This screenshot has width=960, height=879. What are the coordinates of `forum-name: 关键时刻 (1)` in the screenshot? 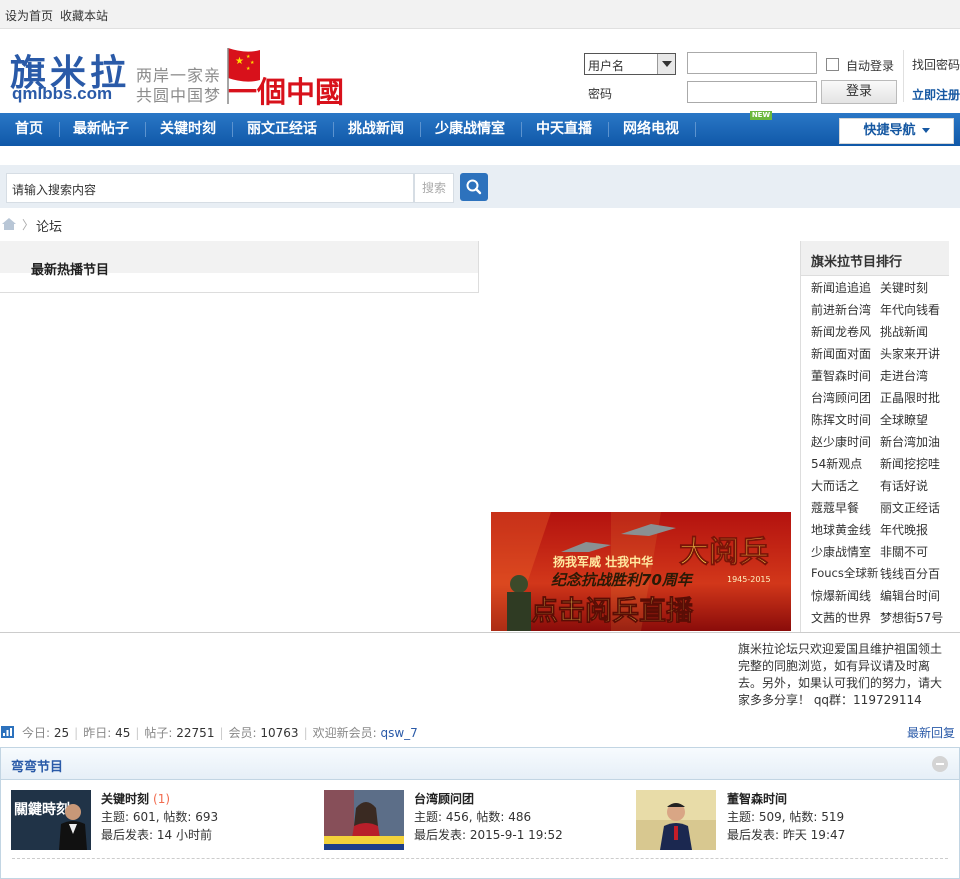 It's located at (135, 798).